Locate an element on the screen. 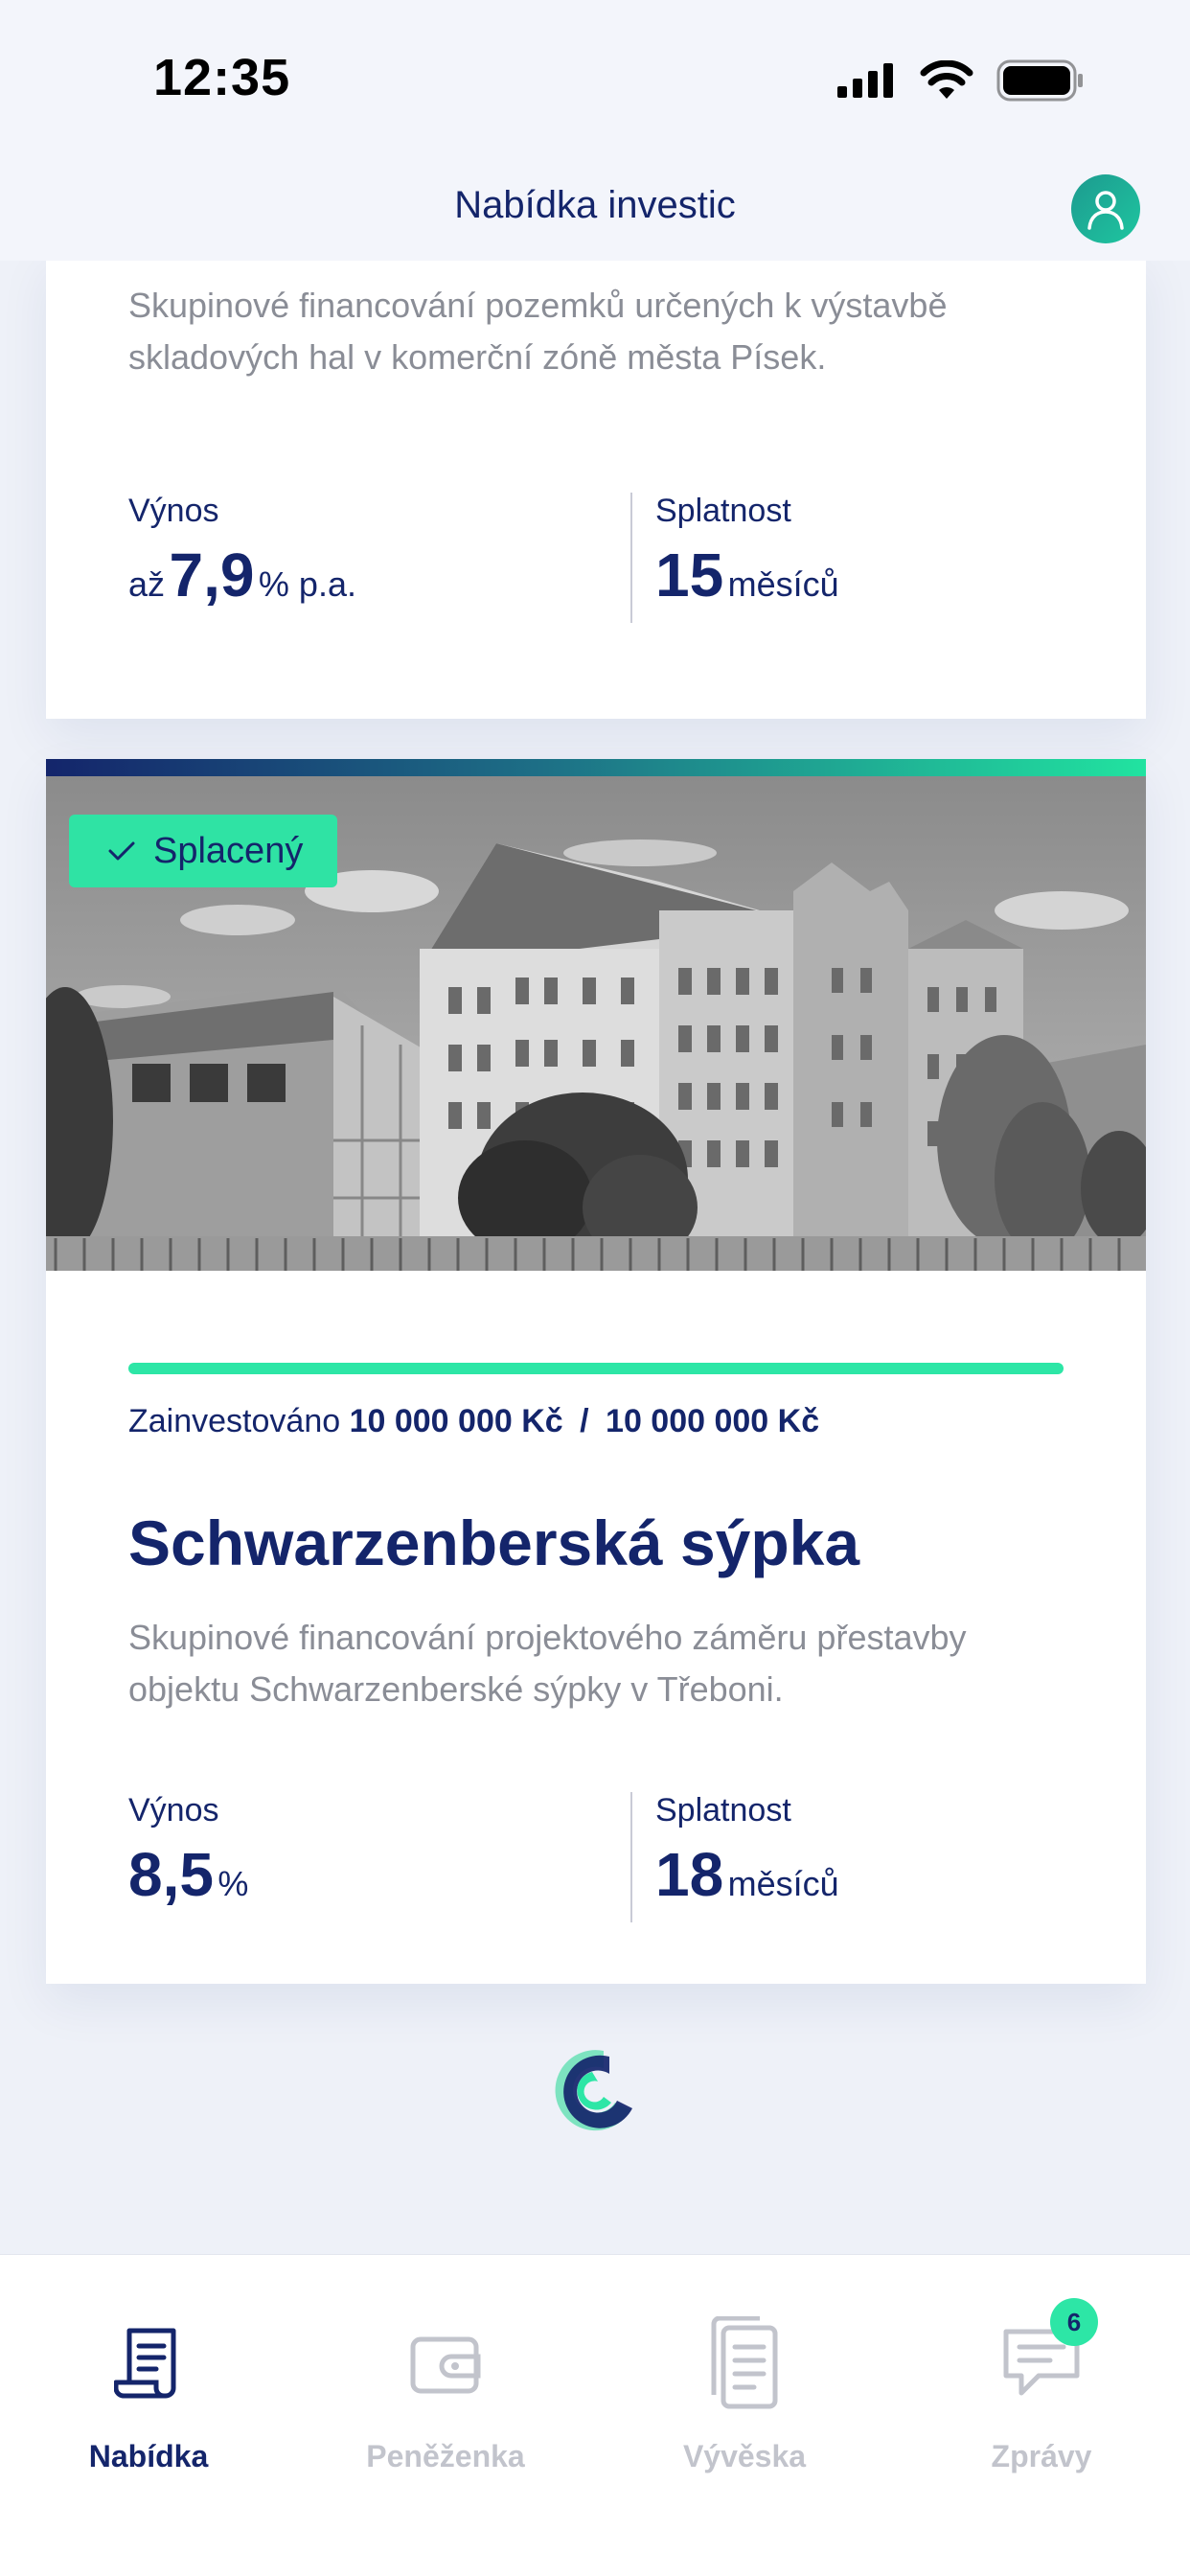 The width and height of the screenshot is (1190, 2576). yield-unit: % is located at coordinates (233, 1883).